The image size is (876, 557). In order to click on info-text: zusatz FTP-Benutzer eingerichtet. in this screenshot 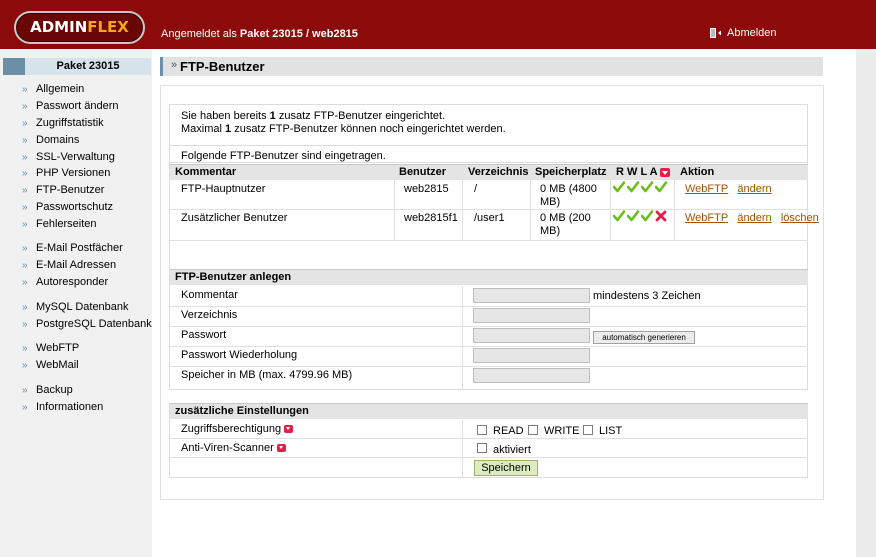, I will do `click(360, 116)`.